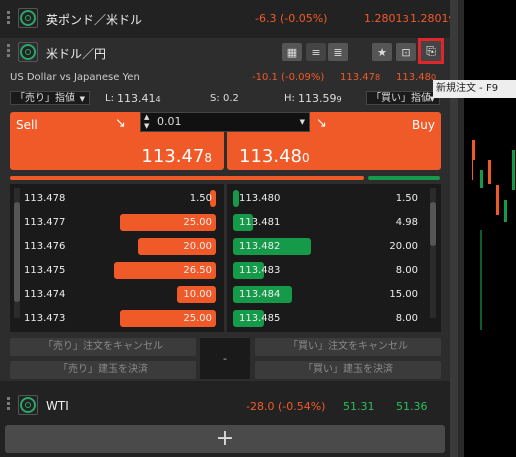  I want to click on ask-price: 113.481, so click(260, 222).